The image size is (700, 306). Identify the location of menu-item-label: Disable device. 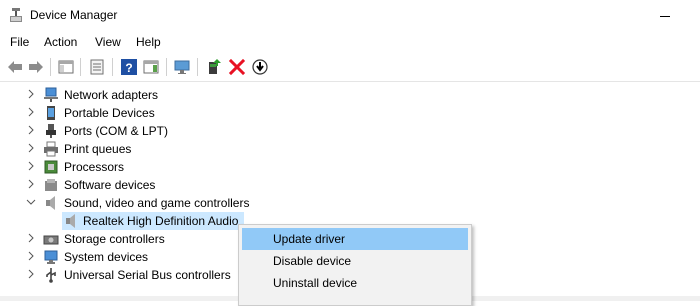
(312, 261).